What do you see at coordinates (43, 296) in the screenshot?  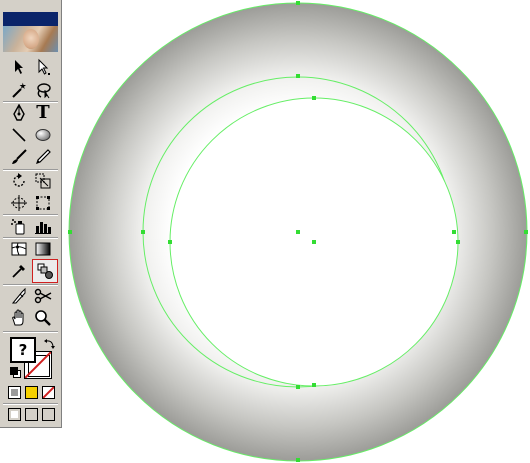 I see `scissors-tool-icon` at bounding box center [43, 296].